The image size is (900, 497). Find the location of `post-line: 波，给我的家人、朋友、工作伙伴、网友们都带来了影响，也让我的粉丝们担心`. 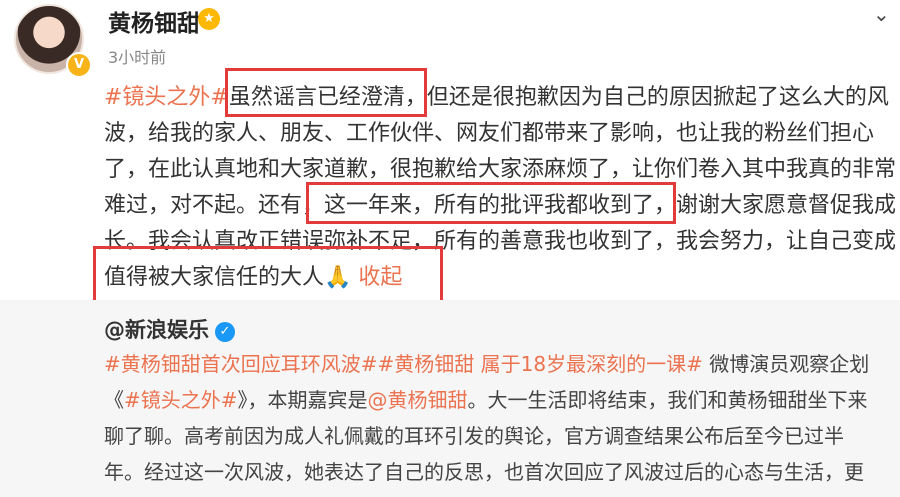

post-line: 波，给我的家人、朋友、工作伙伴、网友们都带来了影响，也让我的粉丝们担心 is located at coordinates (499, 134).